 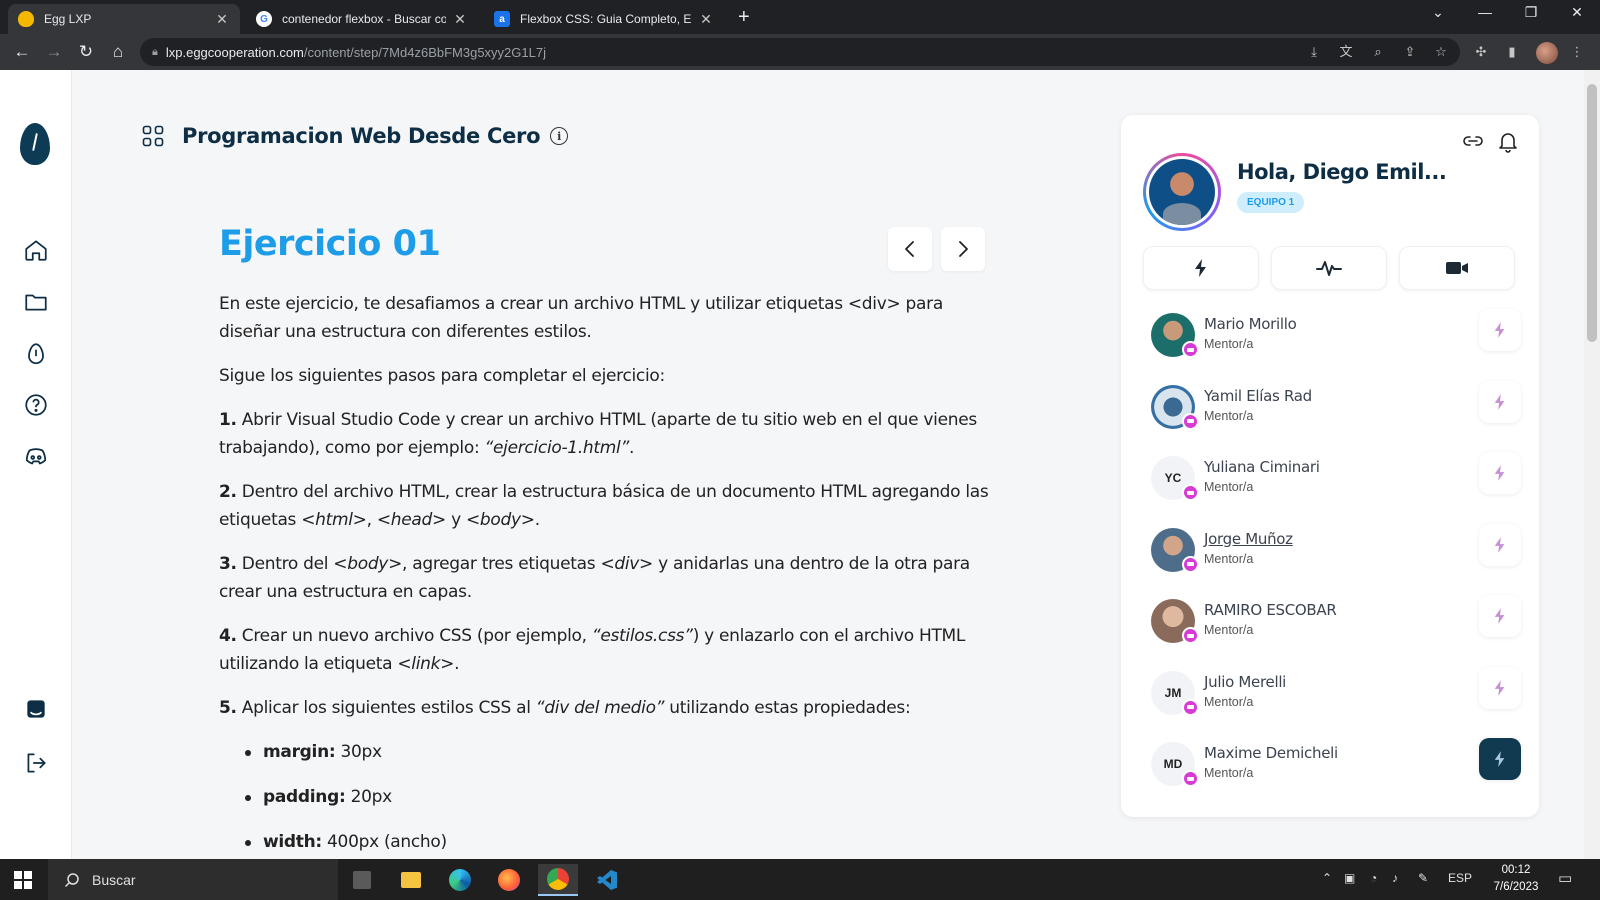 I want to click on egg-logo-icon, so click(x=35, y=144).